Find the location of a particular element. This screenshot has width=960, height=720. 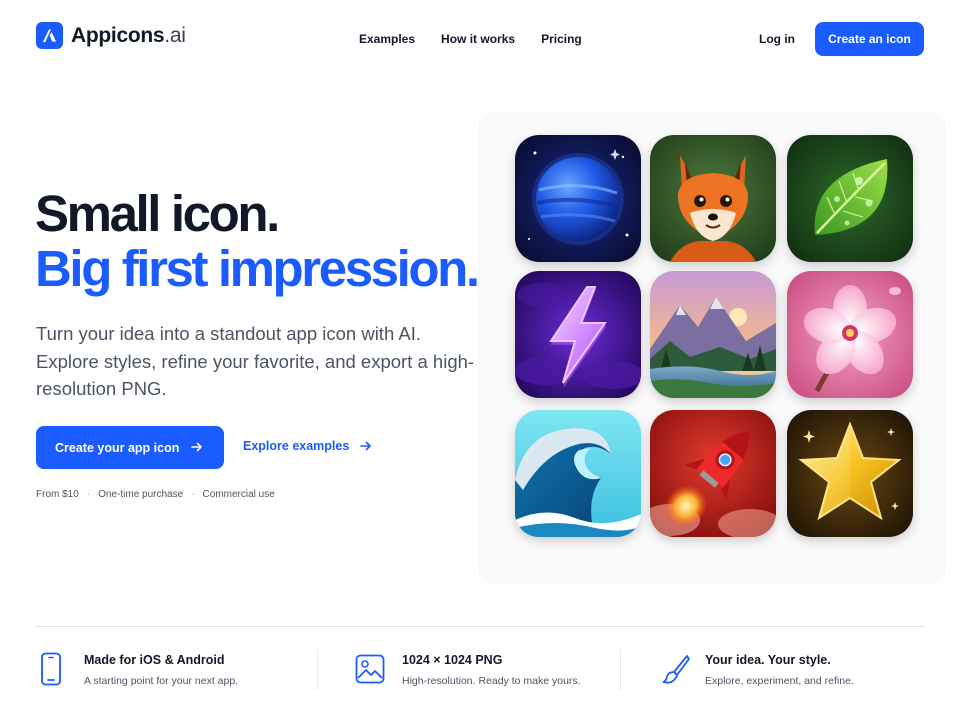

mountain-lake-icon is located at coordinates (713, 334).